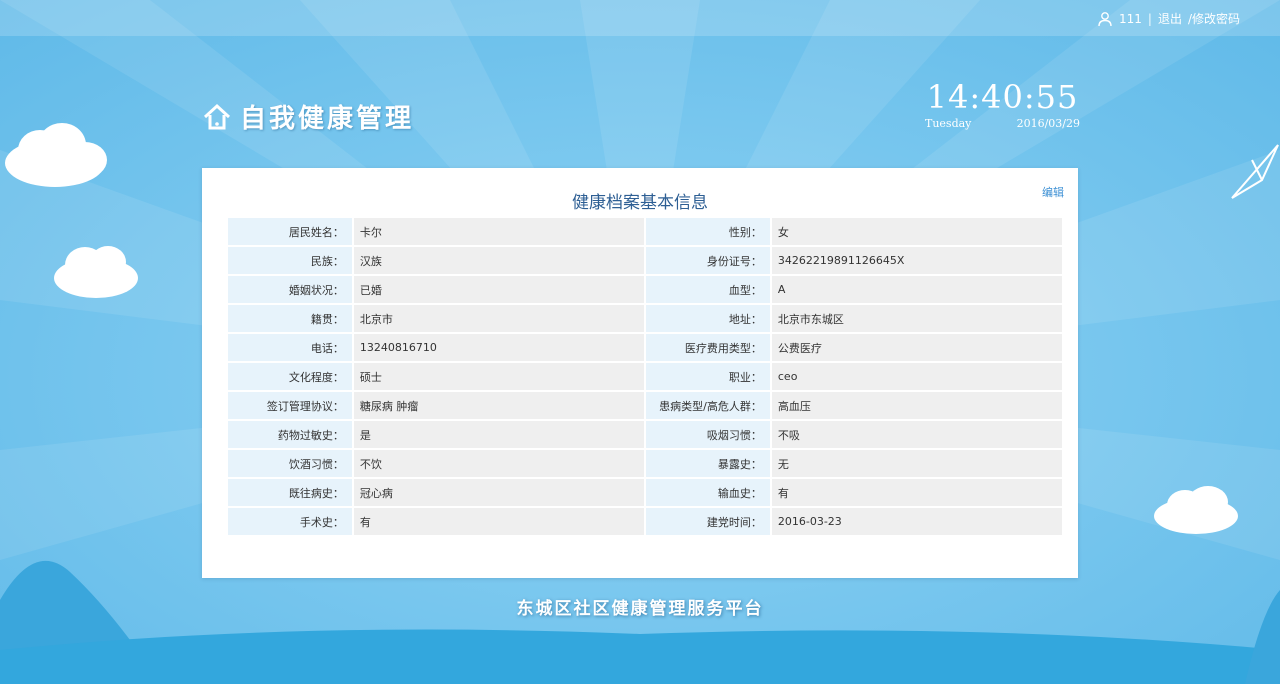 The width and height of the screenshot is (1280, 684). I want to click on field-value: 北京市, so click(498, 318).